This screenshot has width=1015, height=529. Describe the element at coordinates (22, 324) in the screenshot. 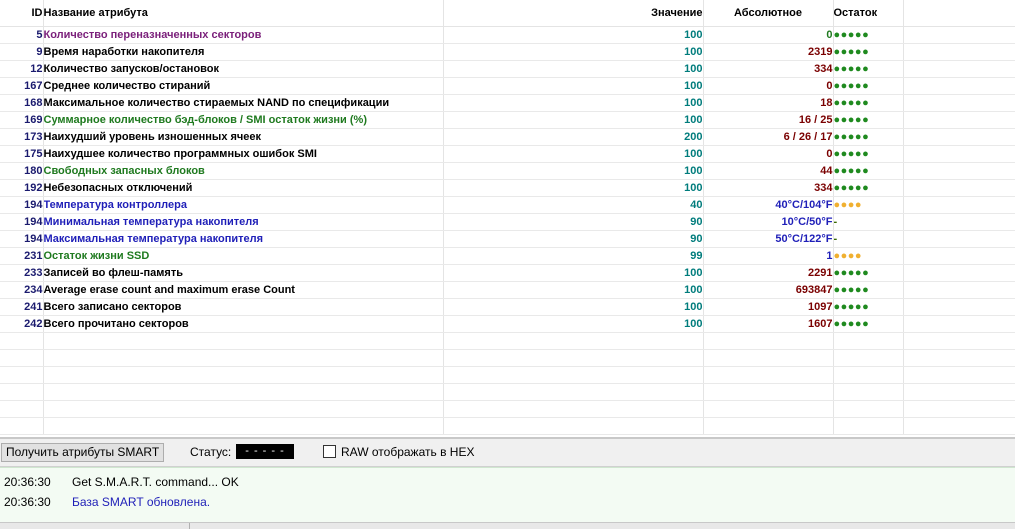

I see `attribute-id: 242` at that location.